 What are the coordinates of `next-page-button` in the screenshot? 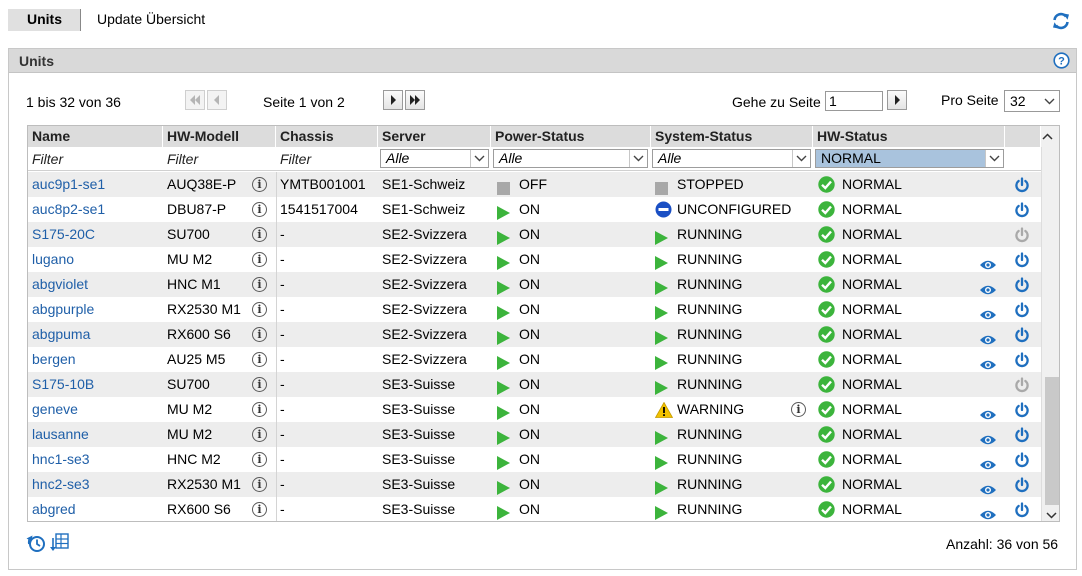 It's located at (393, 100).